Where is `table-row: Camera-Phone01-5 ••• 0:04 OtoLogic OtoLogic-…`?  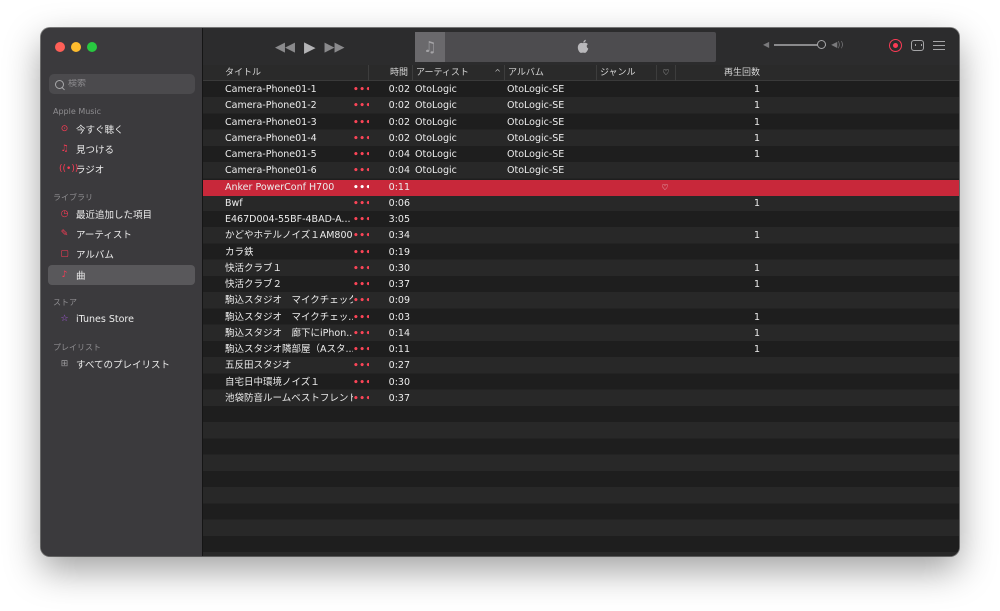 table-row: Camera-Phone01-5 ••• 0:04 OtoLogic OtoLogic-… is located at coordinates (581, 155).